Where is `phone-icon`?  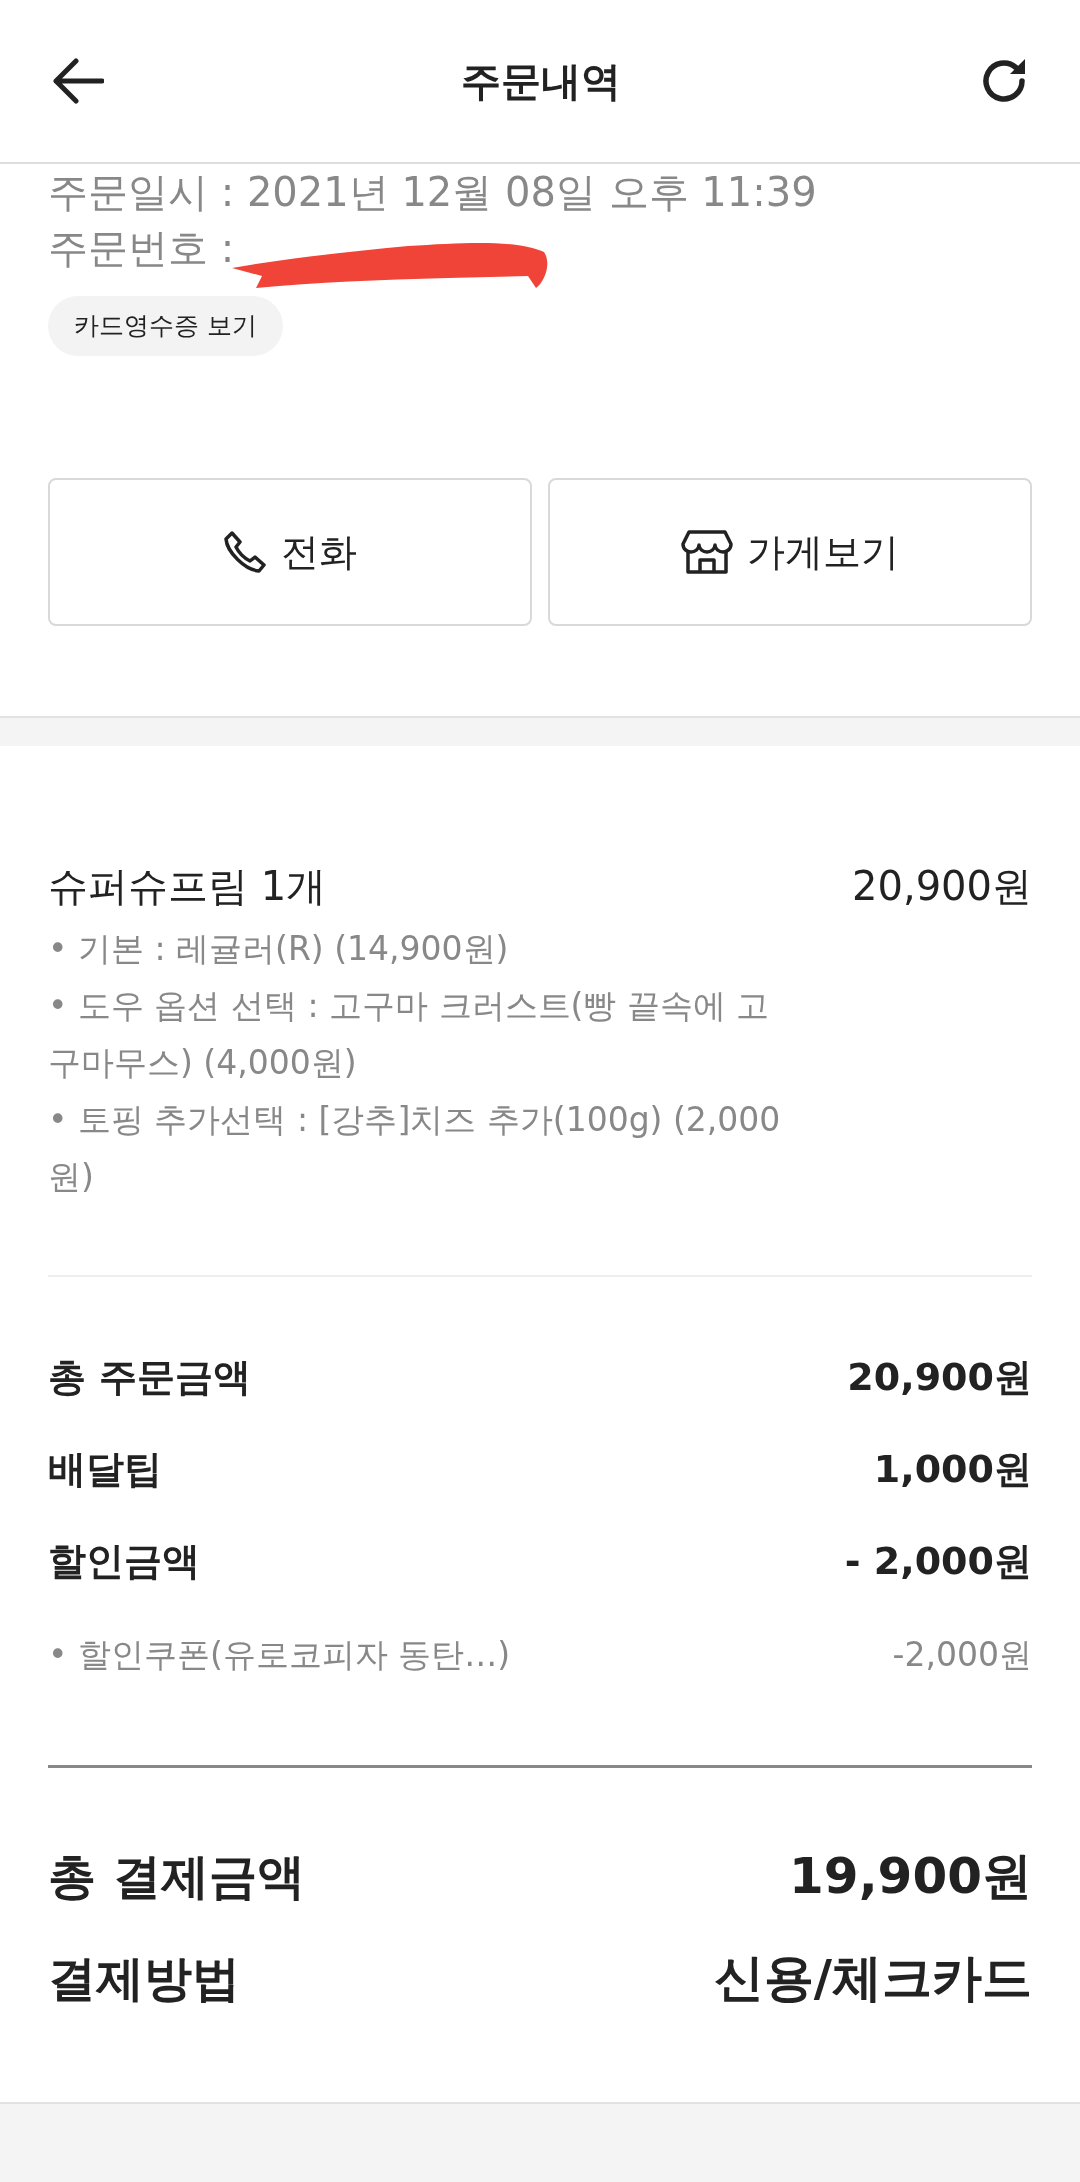 phone-icon is located at coordinates (245, 552).